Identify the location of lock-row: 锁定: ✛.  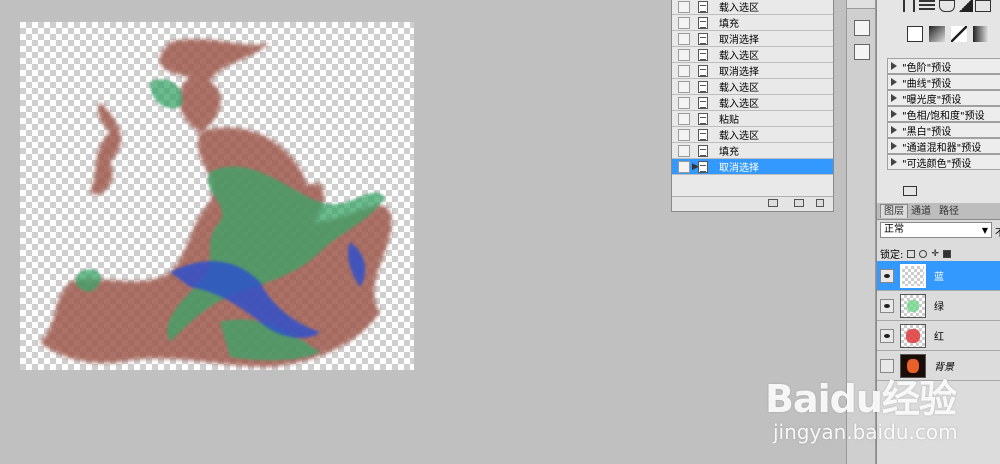
(915, 253).